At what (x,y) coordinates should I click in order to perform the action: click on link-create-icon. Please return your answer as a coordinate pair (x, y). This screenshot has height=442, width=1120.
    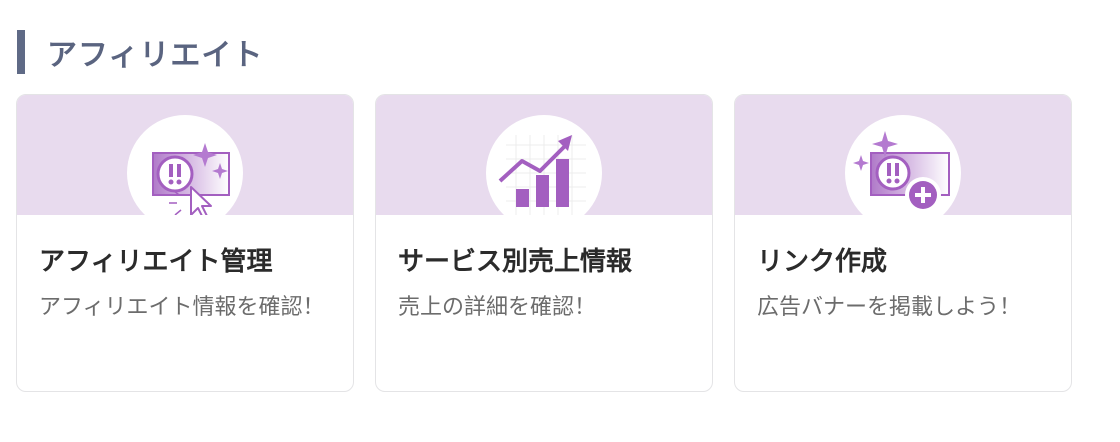
    Looking at the image, I should click on (903, 165).